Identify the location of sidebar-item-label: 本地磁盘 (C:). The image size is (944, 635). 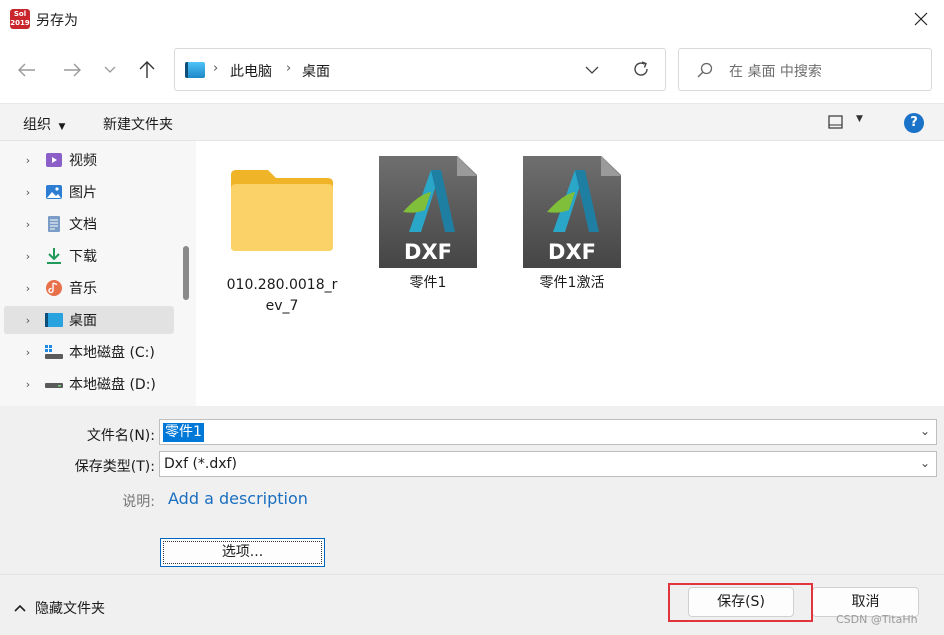
(112, 353).